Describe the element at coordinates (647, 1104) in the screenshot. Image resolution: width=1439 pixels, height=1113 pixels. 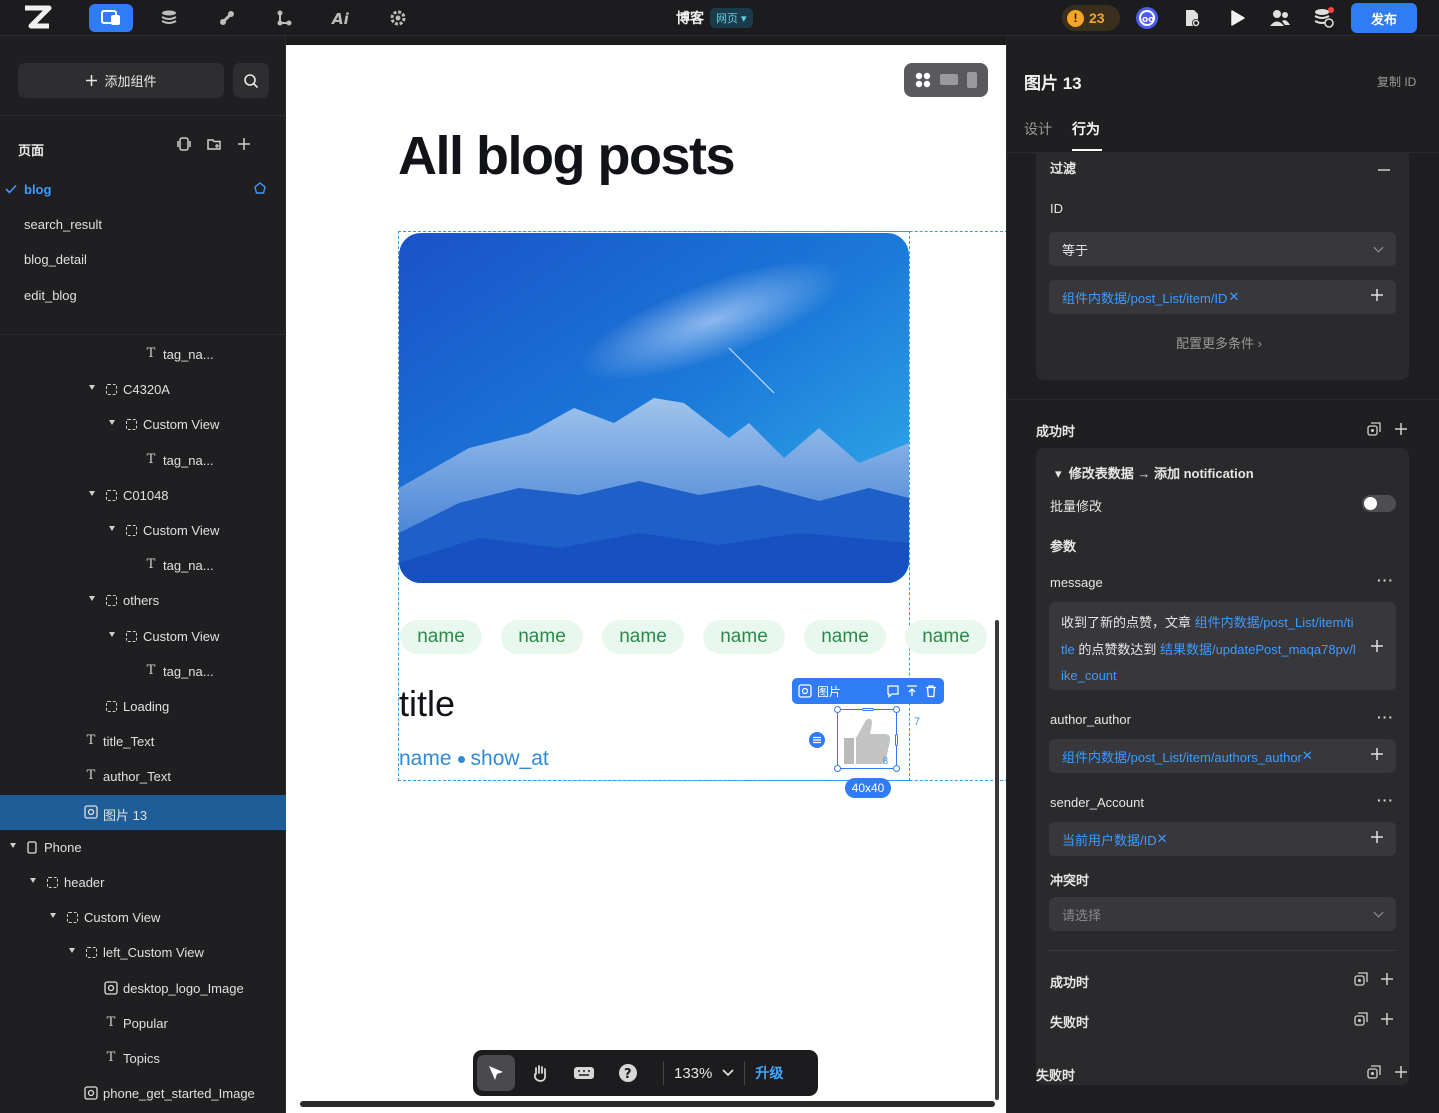
I see `horizontal-scrollbar` at that location.